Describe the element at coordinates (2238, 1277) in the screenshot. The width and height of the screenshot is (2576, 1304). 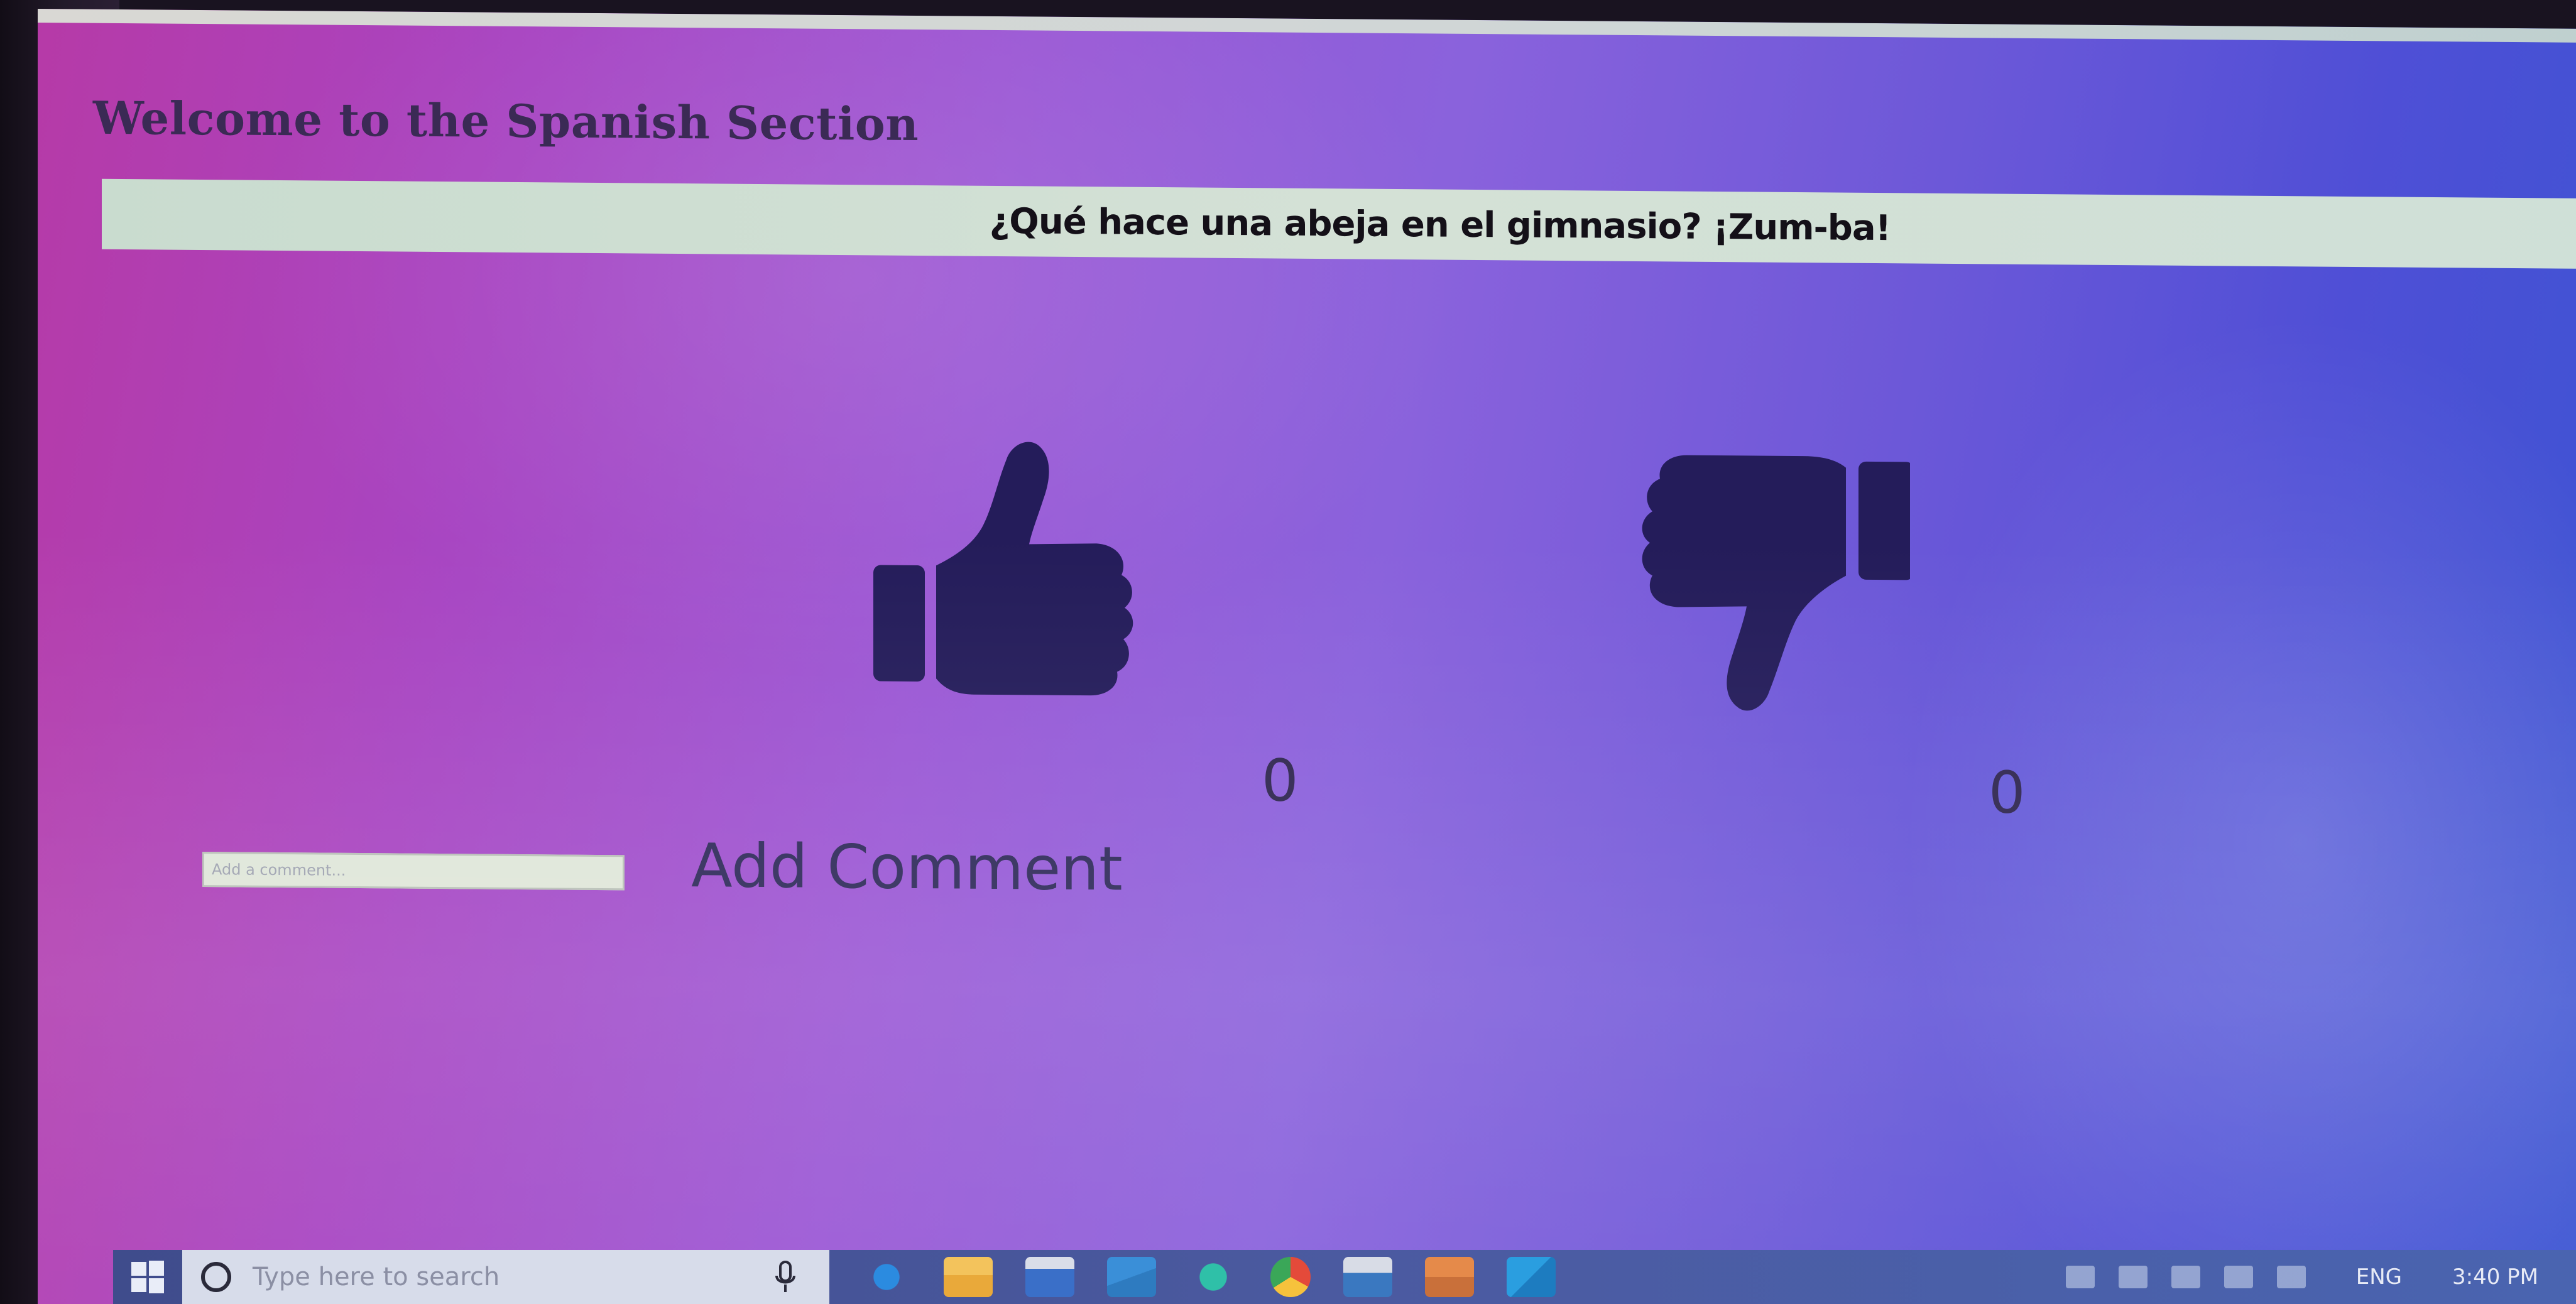
I see `volume-icon` at that location.